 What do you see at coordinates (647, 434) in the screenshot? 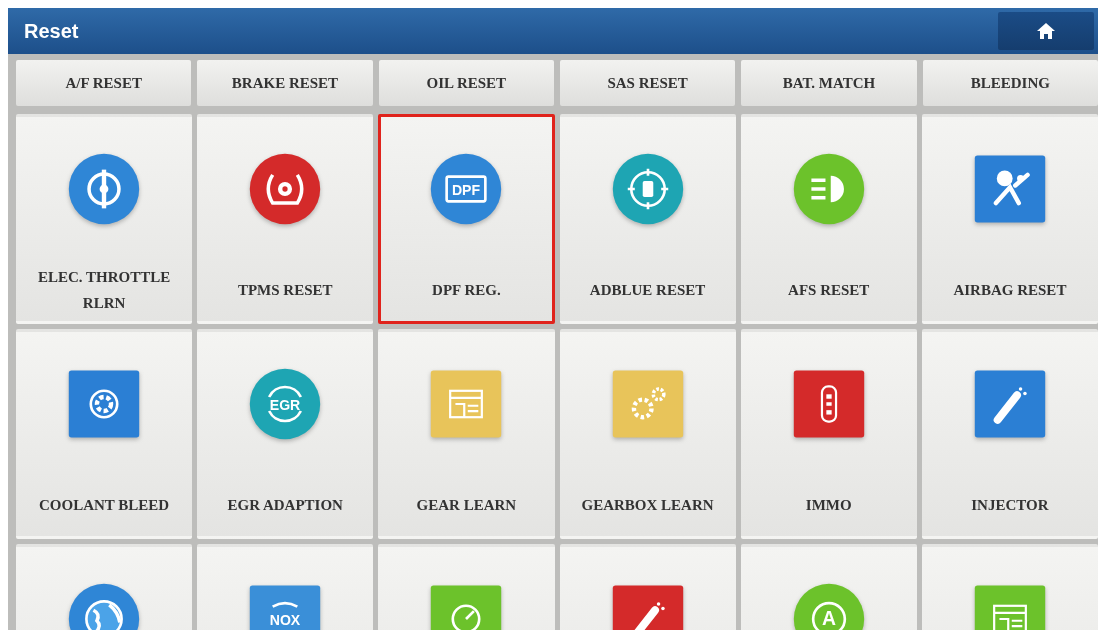
I see `function-tile: GEARBOX LEARN` at bounding box center [647, 434].